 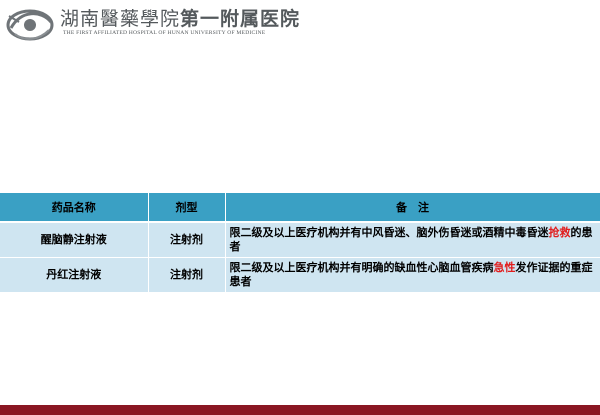 What do you see at coordinates (30, 25) in the screenshot?
I see `hospital-logo-icon` at bounding box center [30, 25].